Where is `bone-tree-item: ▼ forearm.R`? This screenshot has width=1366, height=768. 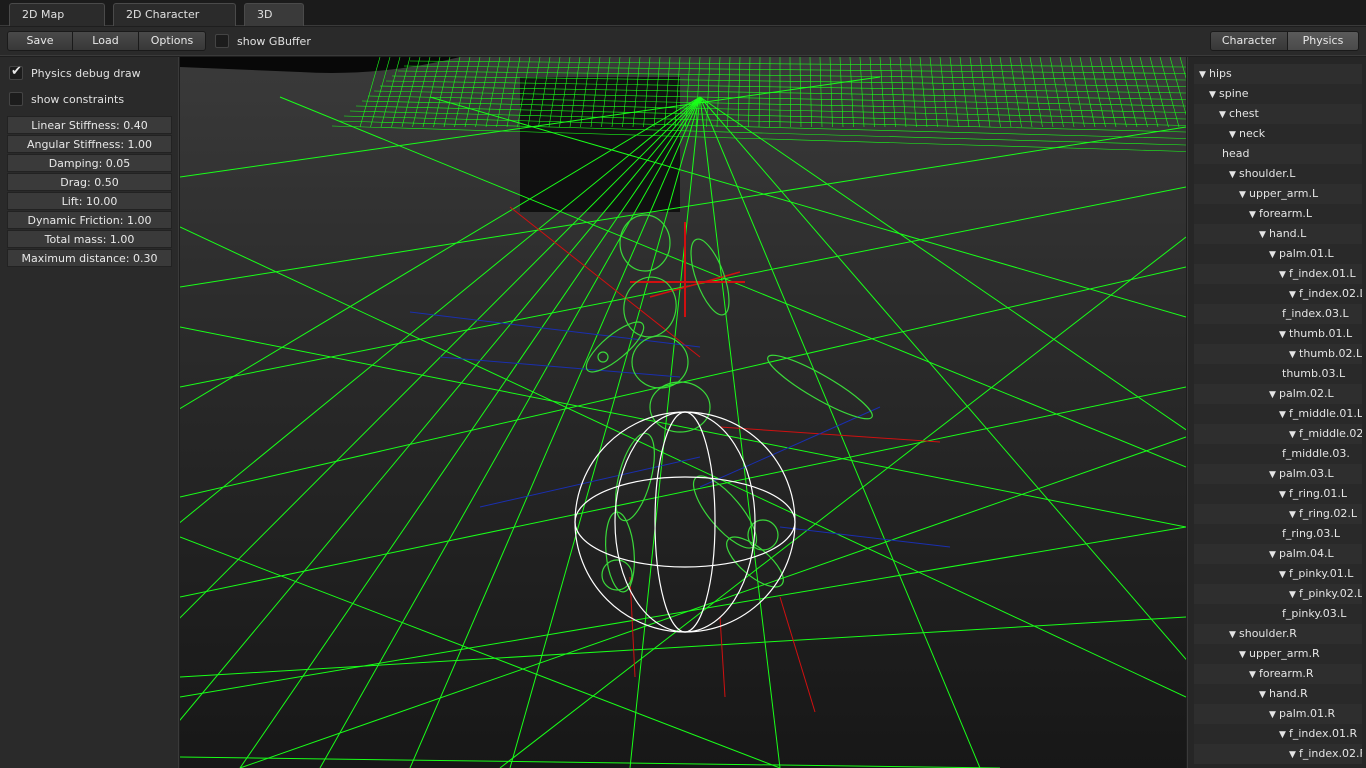 bone-tree-item: ▼ forearm.R is located at coordinates (1278, 674).